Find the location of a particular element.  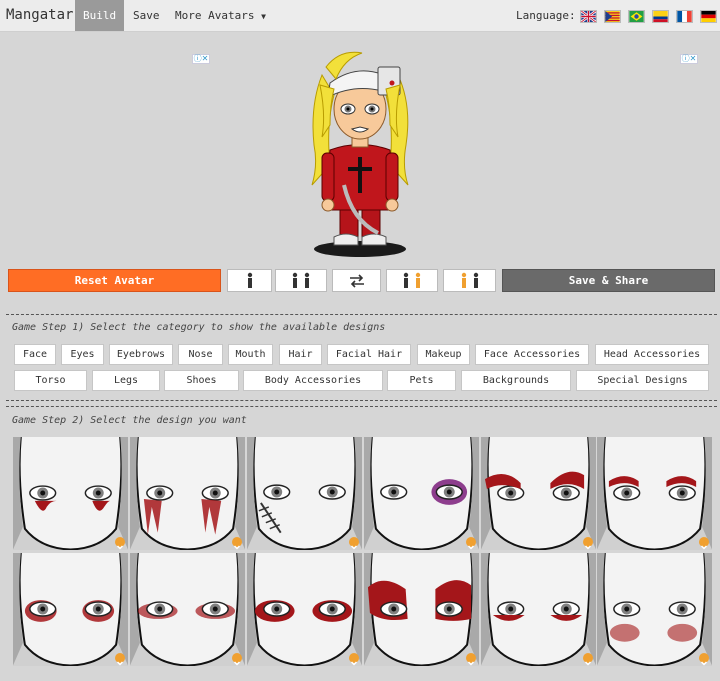

category-nose: Nose is located at coordinates (200, 354).